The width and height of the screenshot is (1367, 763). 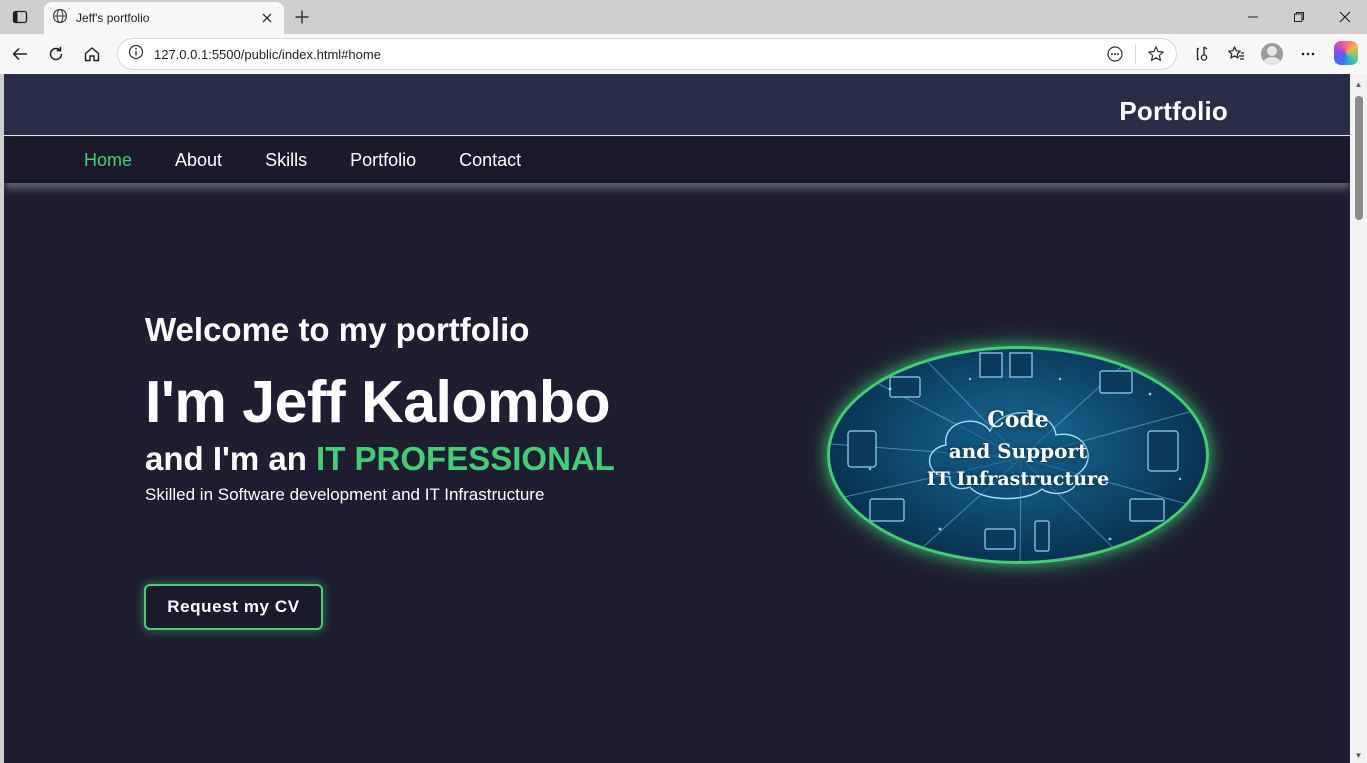 What do you see at coordinates (383, 160) in the screenshot?
I see `nav-link-portfolio: Portfolio` at bounding box center [383, 160].